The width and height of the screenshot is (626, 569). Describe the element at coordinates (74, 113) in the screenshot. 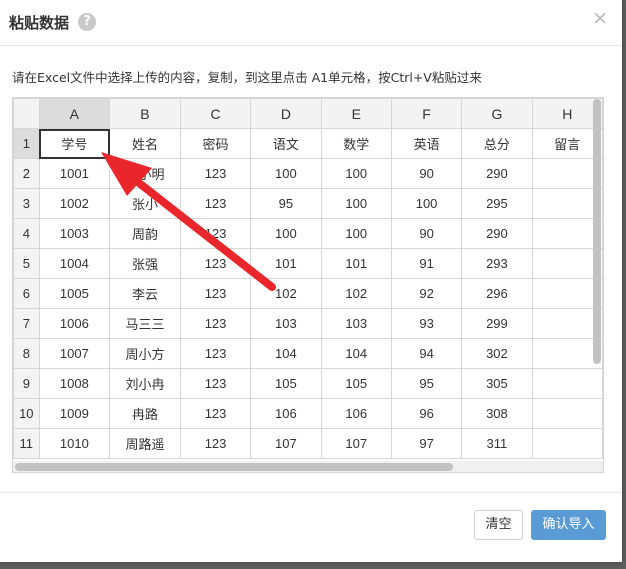

I see `column-header-a: A` at that location.